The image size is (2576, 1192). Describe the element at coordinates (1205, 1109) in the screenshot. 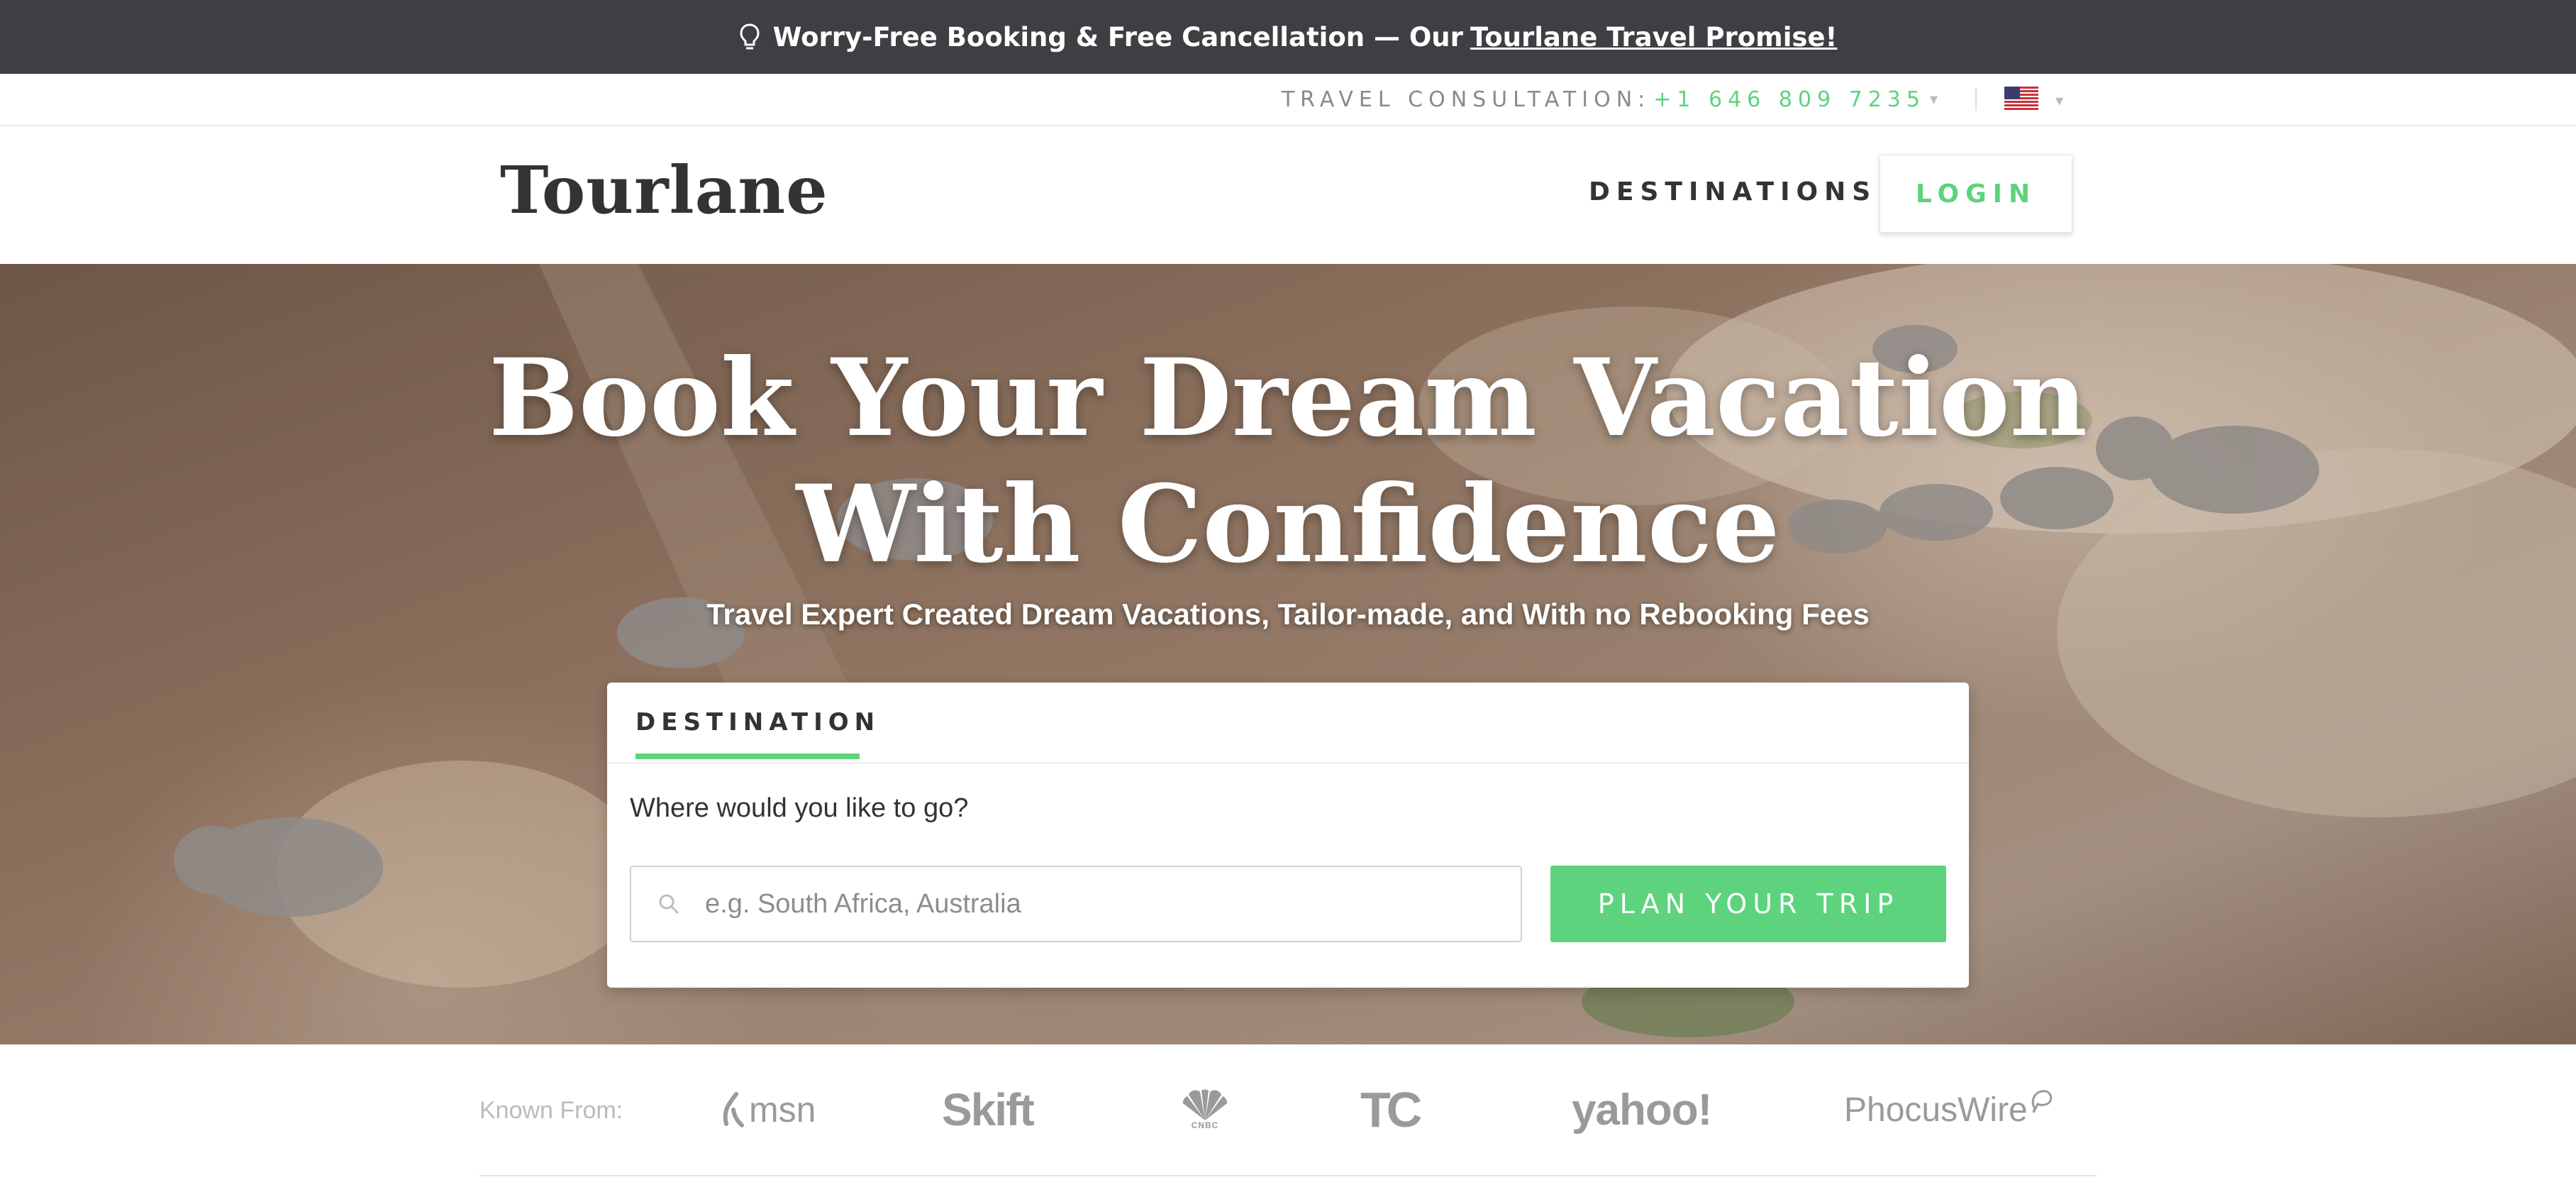

I see `cnbc-logo: CNBC` at that location.